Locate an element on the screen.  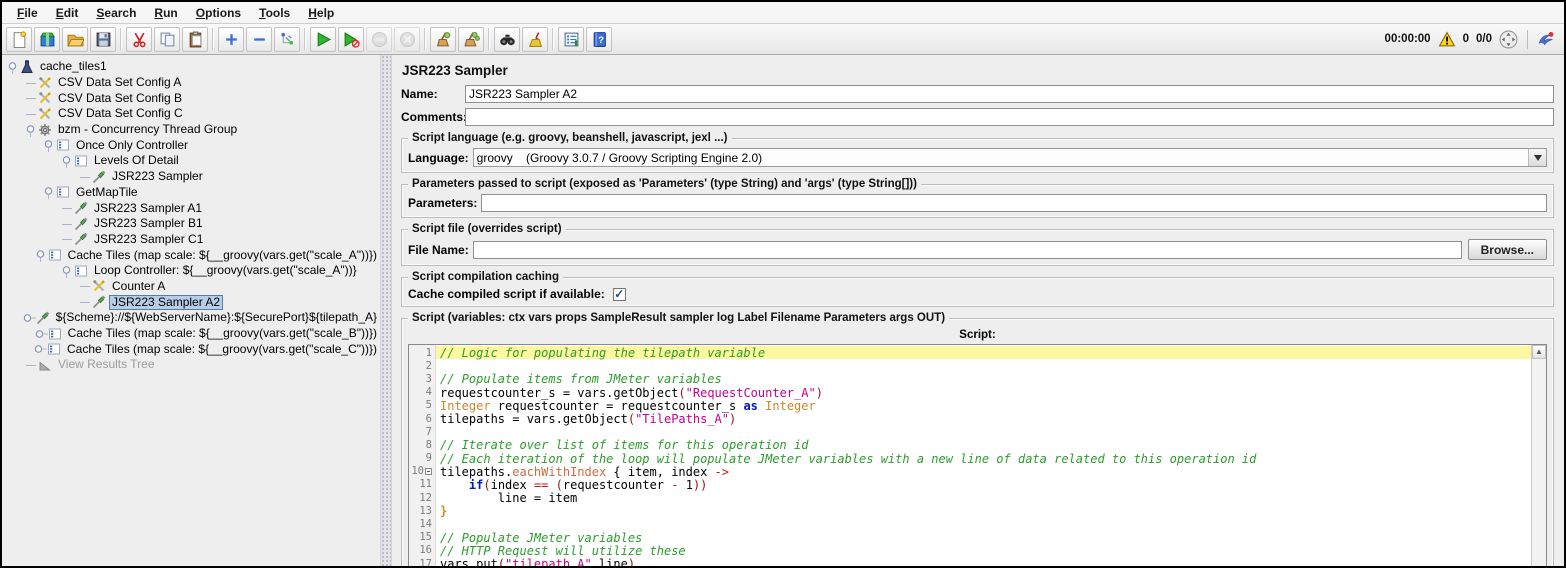
file-name-input is located at coordinates (967, 249).